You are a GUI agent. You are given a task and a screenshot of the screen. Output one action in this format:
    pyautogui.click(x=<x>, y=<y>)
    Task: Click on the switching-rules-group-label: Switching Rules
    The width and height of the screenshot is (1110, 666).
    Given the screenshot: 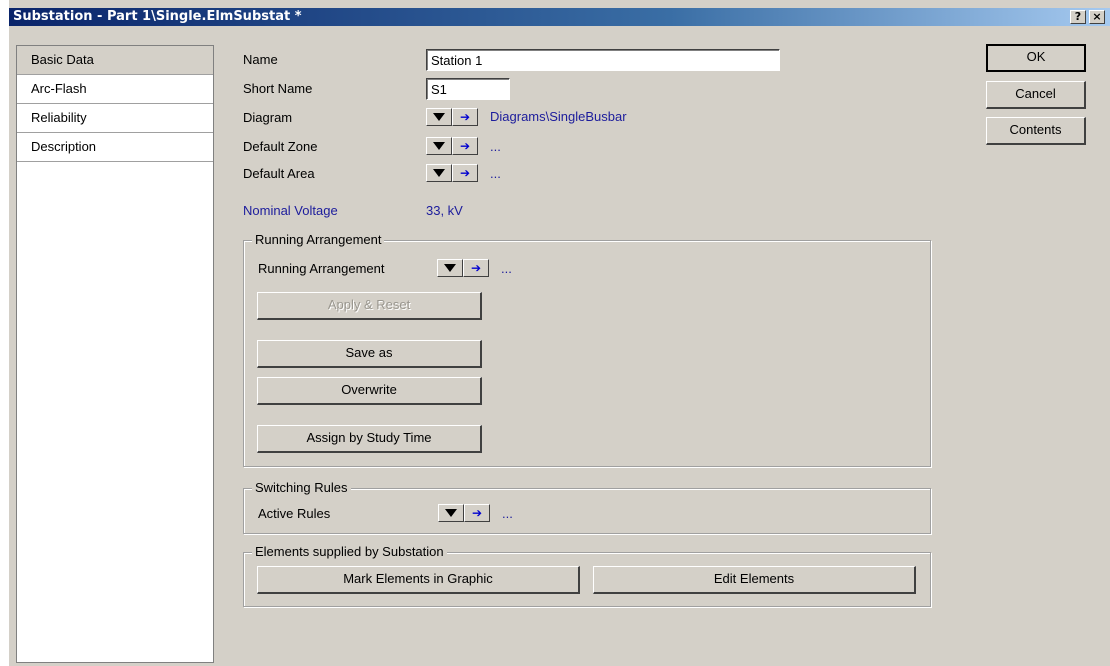 What is the action you would take?
    pyautogui.click(x=301, y=487)
    